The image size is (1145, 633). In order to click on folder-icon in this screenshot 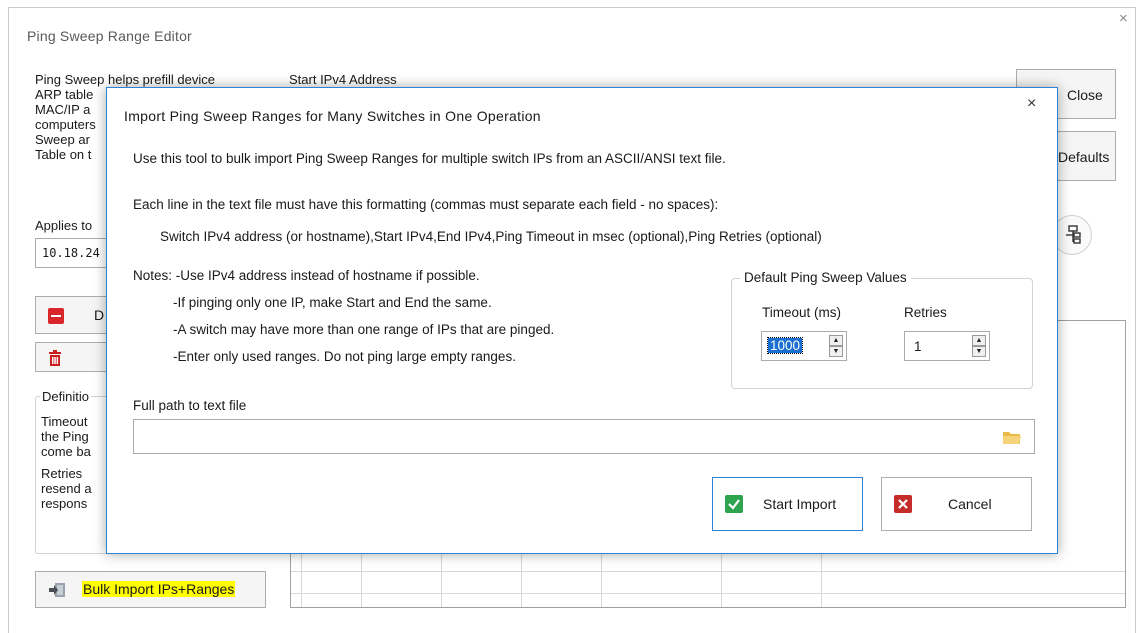, I will do `click(1012, 437)`.